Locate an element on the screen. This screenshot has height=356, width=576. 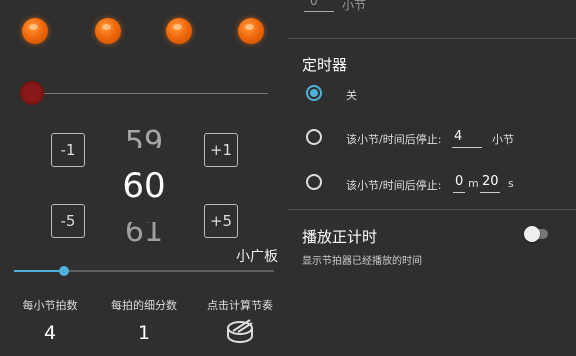
partial-bars-input: 0 is located at coordinates (319, 6).